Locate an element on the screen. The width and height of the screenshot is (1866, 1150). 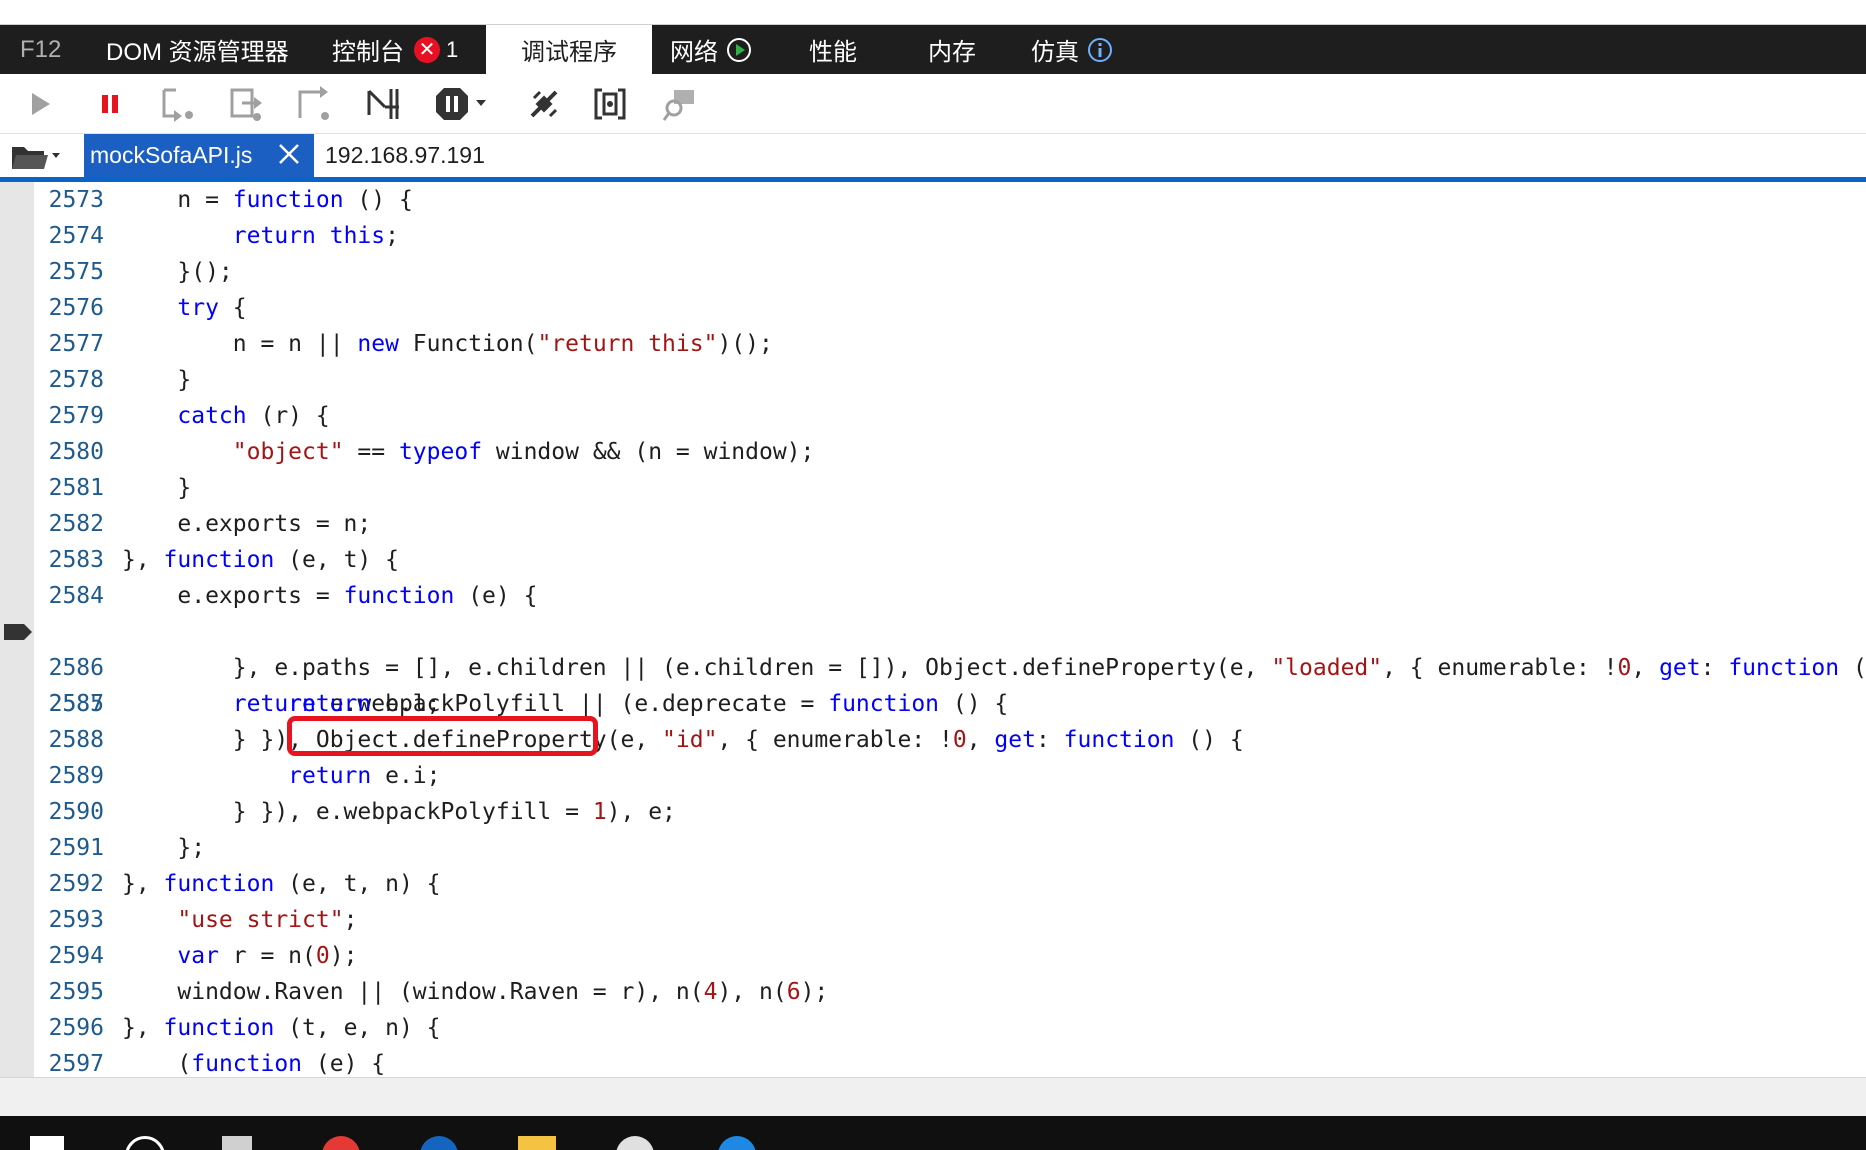
find-references-icon is located at coordinates (680, 104).